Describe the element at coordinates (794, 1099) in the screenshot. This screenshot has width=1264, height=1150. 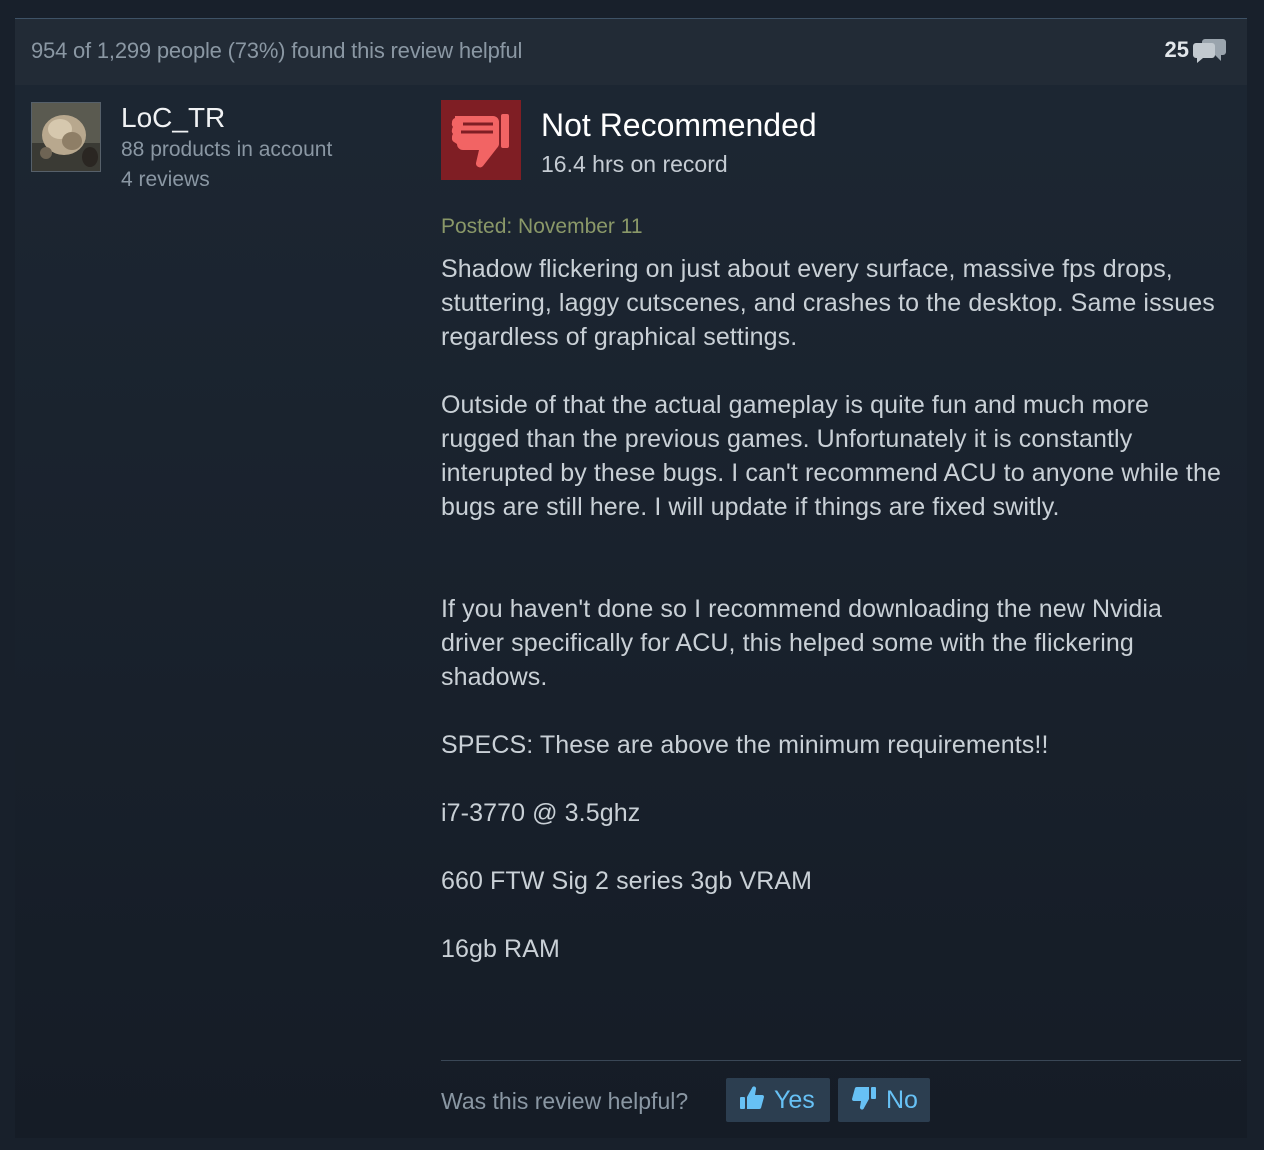
I see `vote-yes-label: Yes` at that location.